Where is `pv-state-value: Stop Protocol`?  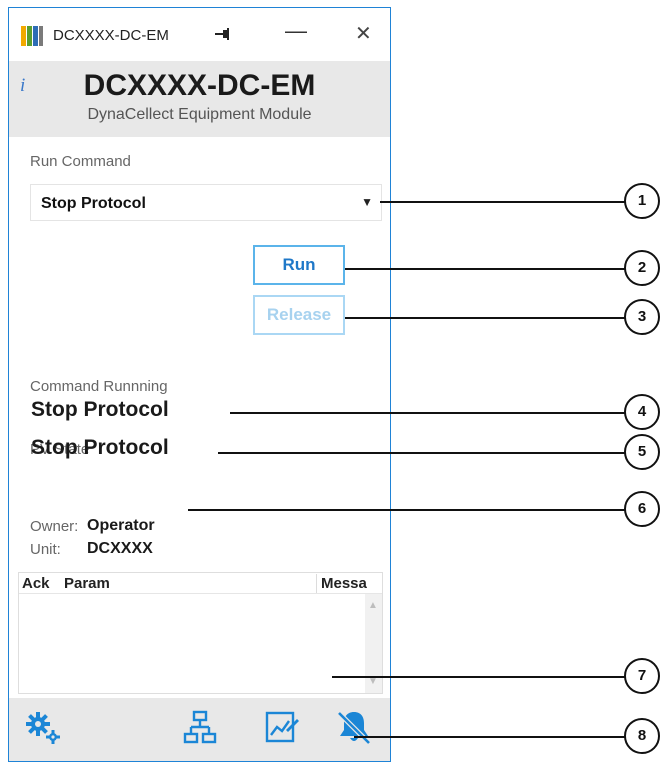
pv-state-value: Stop Protocol is located at coordinates (100, 447).